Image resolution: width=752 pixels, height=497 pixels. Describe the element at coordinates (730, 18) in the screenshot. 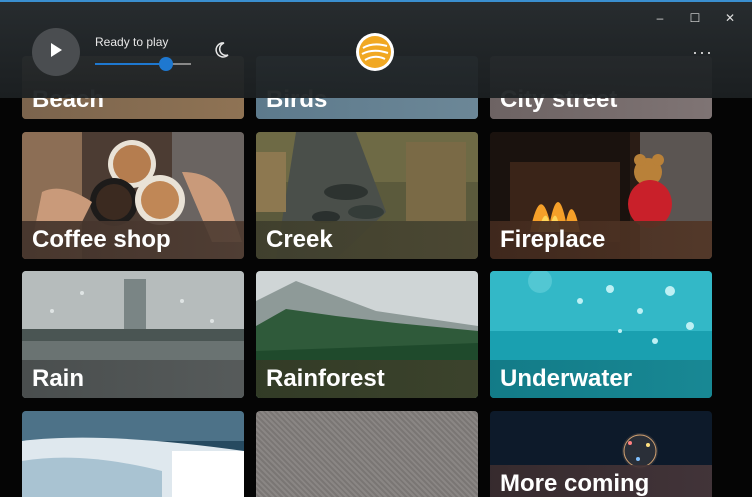

I see `close-button: ✕` at that location.